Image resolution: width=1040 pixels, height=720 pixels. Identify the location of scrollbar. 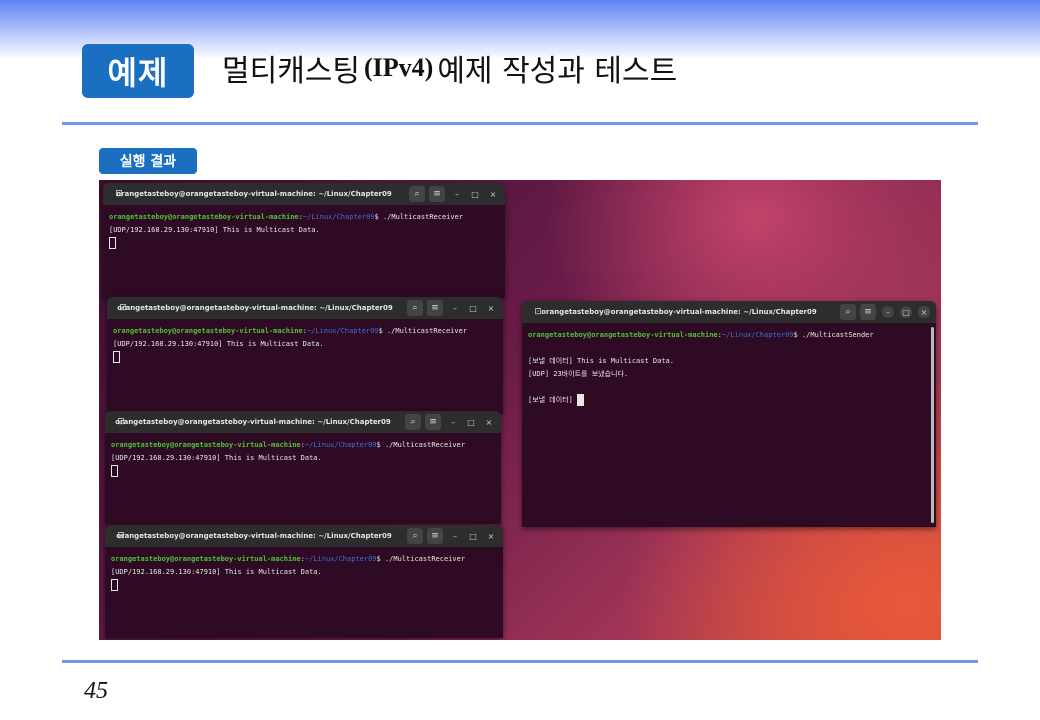
(932, 425).